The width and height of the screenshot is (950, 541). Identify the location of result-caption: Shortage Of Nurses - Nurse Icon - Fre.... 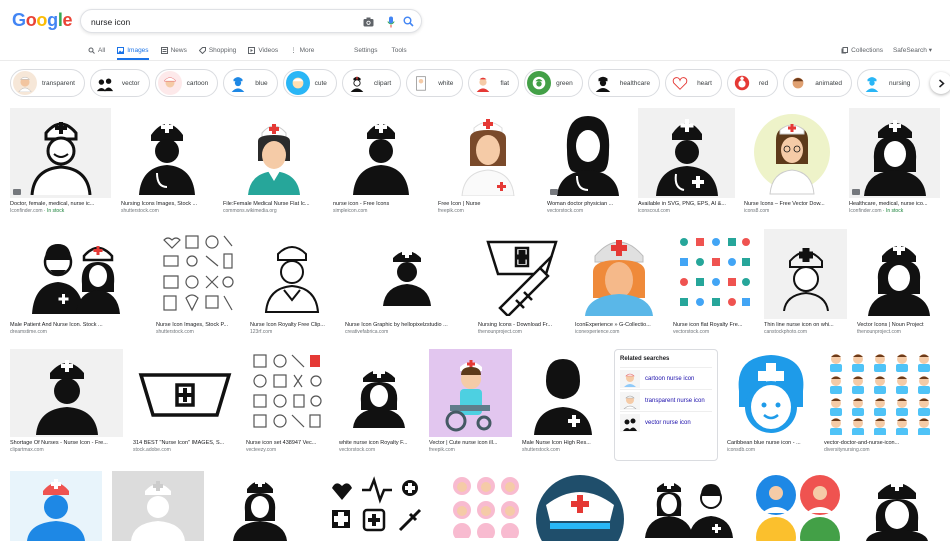
(66, 443).